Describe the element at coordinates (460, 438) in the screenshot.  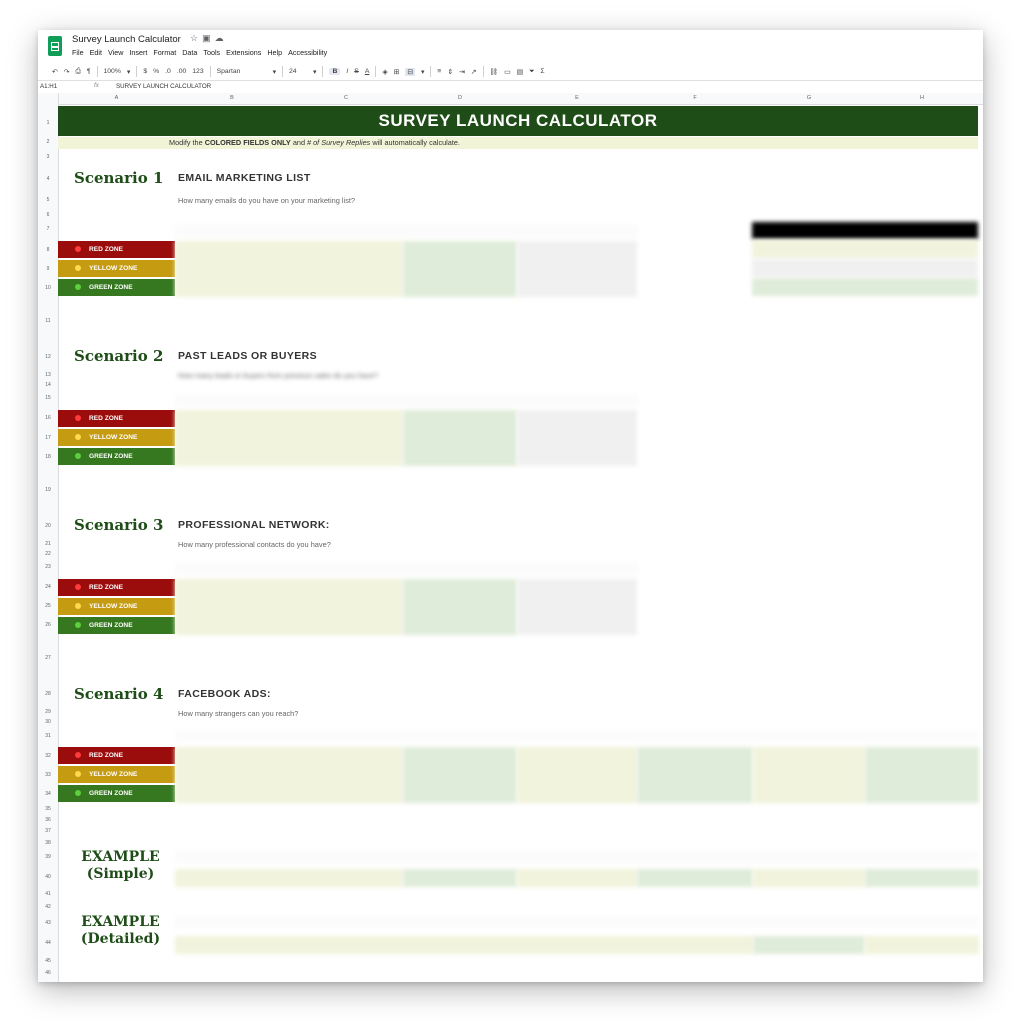
I see `scenario-2-output-cells` at that location.